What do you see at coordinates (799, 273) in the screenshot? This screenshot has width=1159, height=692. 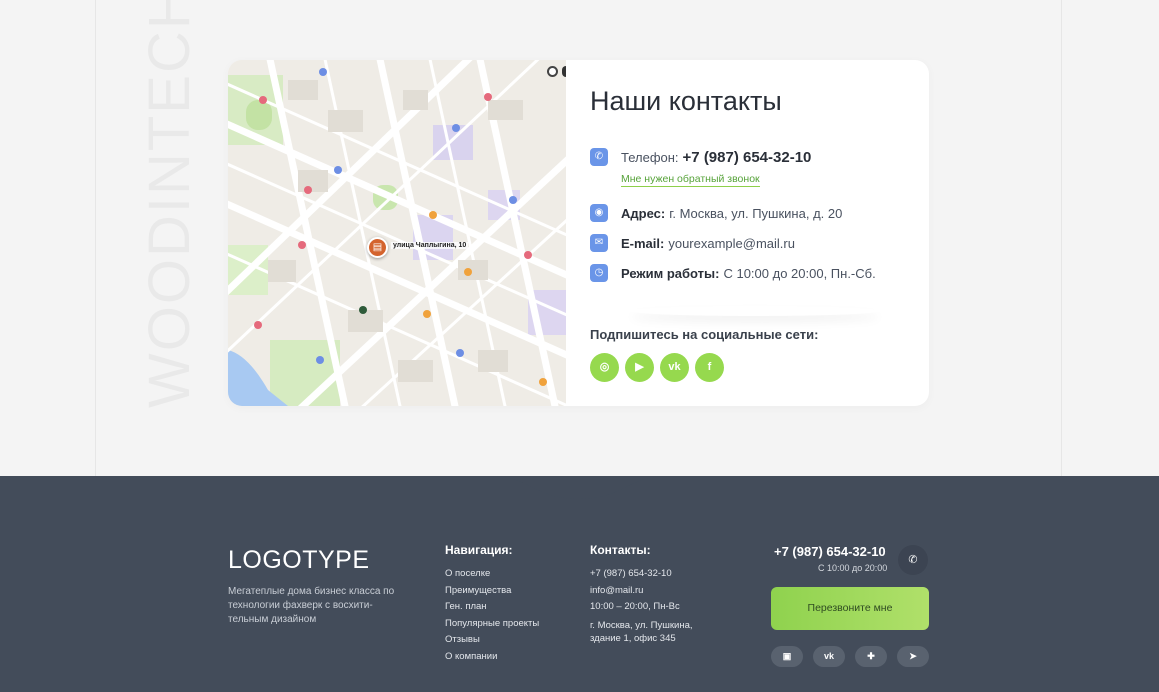 I see `hours-value: С 10:00 до 20:00, Пн.-Сб.` at bounding box center [799, 273].